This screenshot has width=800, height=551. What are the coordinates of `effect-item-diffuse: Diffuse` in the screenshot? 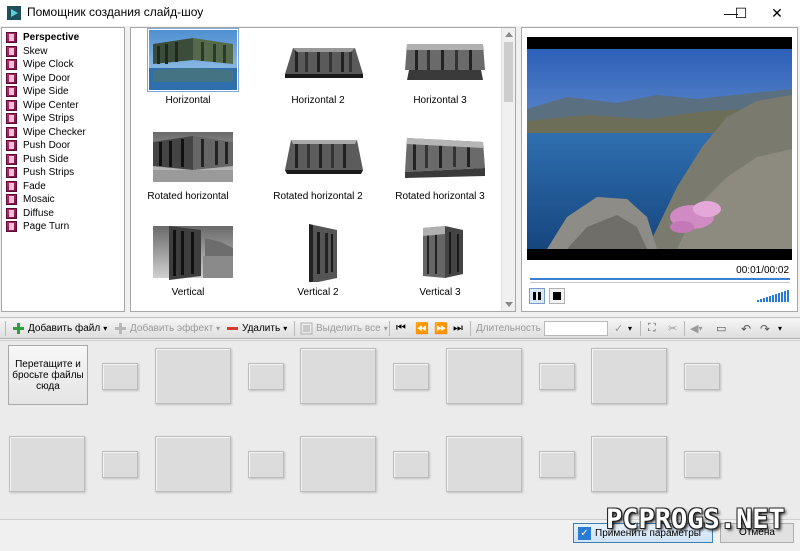 It's located at (30, 213).